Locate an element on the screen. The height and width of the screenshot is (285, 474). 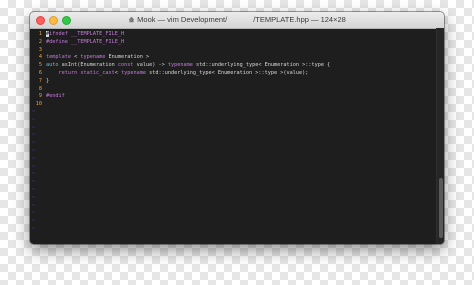
code-token: } is located at coordinates (48, 80).